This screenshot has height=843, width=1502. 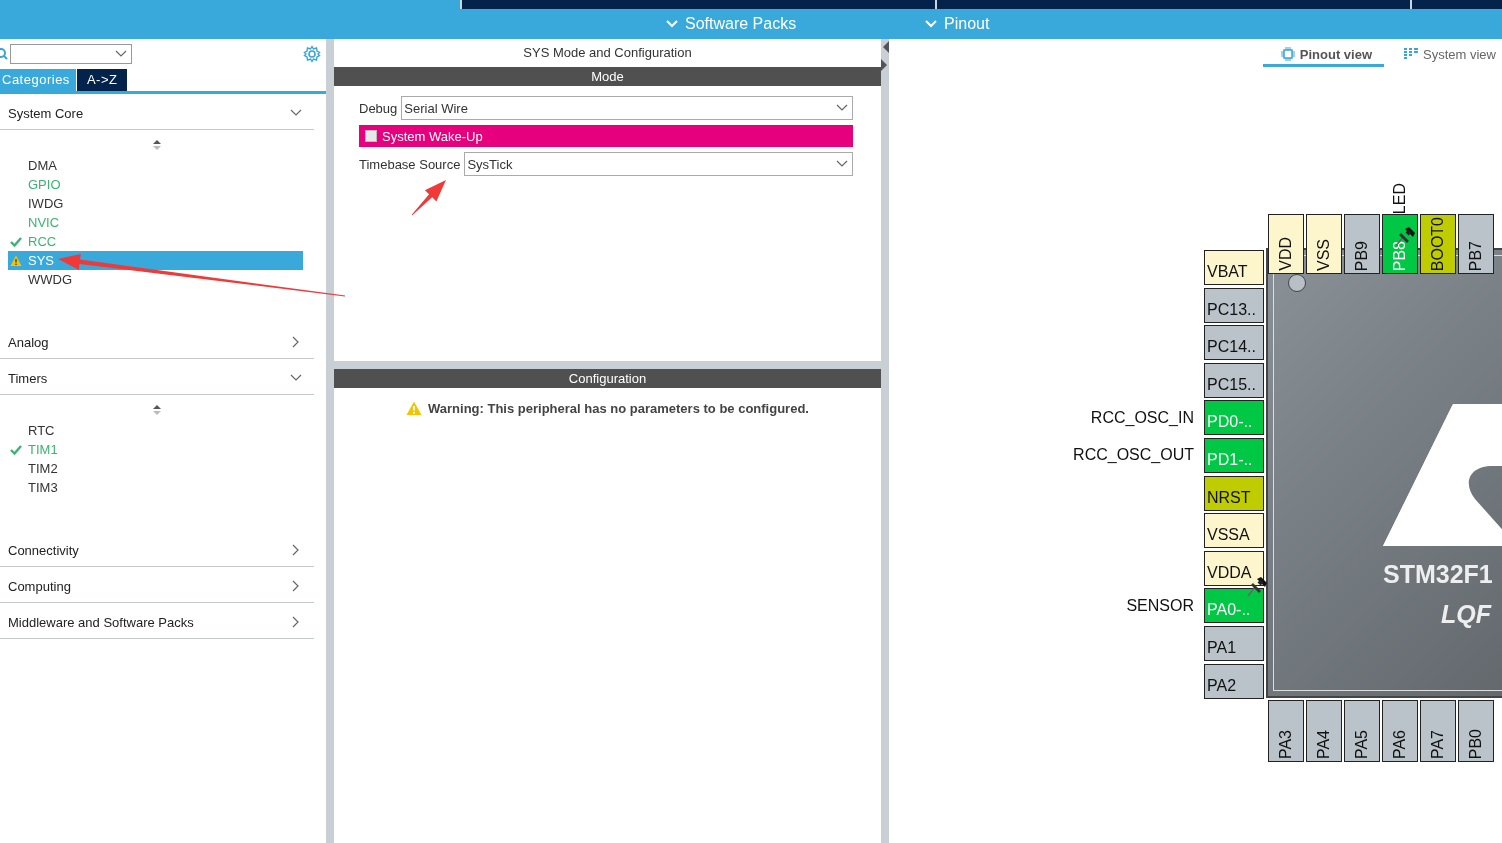 What do you see at coordinates (428, 198) in the screenshot?
I see `annotation-arrow` at bounding box center [428, 198].